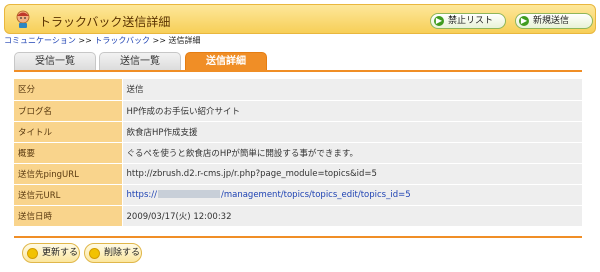 Image resolution: width=600 pixels, height=272 pixels. I want to click on row-value: 飲食店HP作成支援, so click(352, 132).